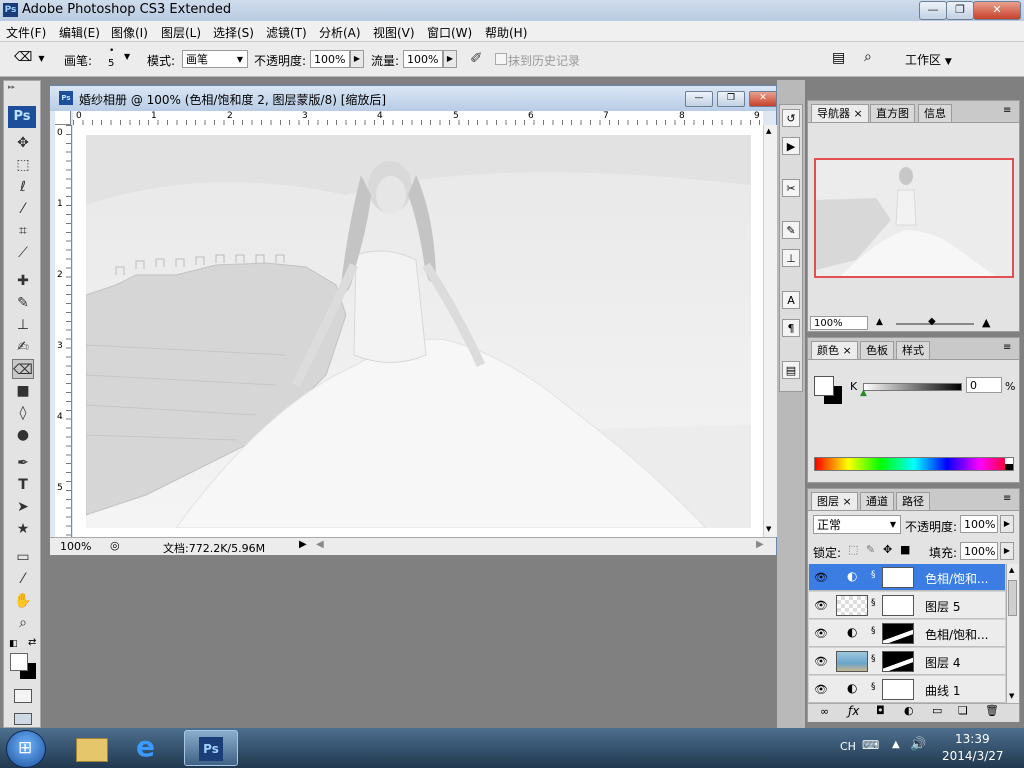 The image size is (1024, 768). Describe the element at coordinates (1007, 551) in the screenshot. I see `fill-slider-button: ▶` at that location.